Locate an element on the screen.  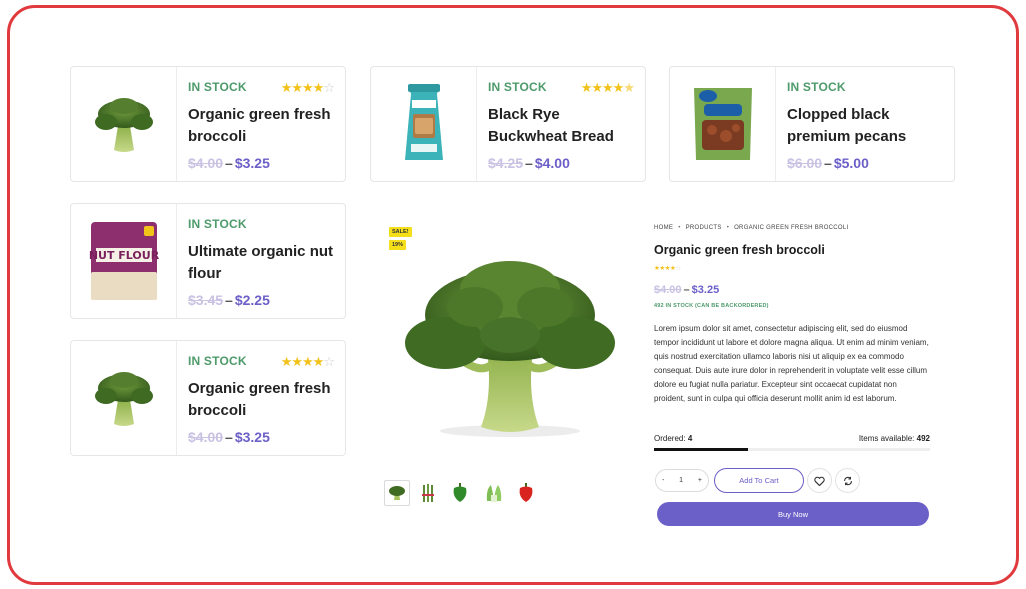
old-price: $4.25 is located at coordinates (506, 163).